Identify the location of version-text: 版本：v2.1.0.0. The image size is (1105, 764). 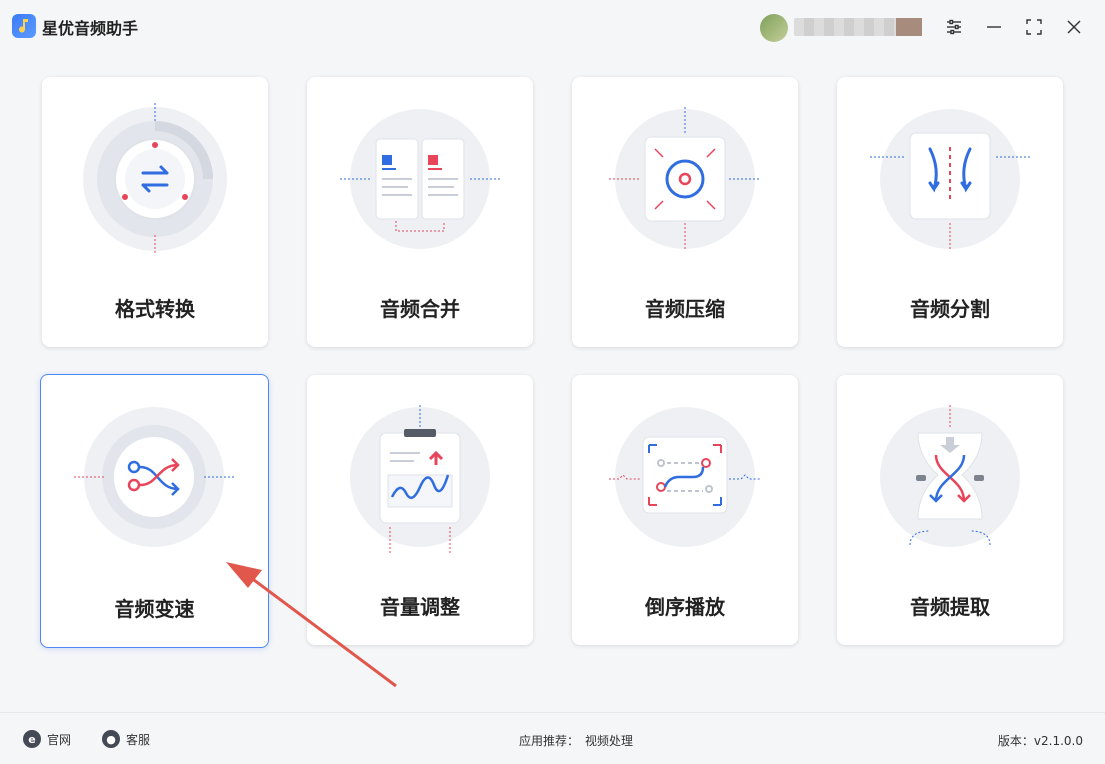
(1040, 741).